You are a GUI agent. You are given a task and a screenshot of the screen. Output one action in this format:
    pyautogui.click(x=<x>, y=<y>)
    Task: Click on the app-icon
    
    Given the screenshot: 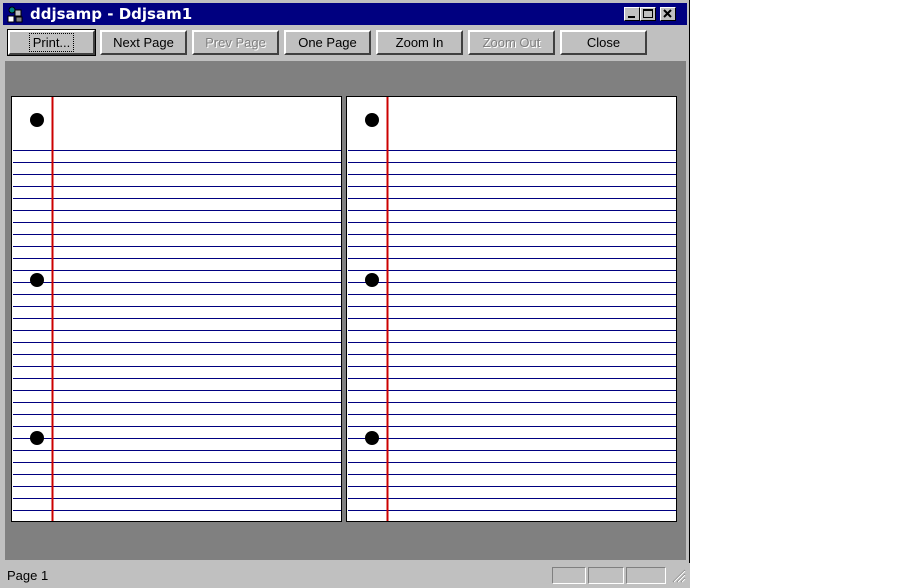 What is the action you would take?
    pyautogui.click(x=15, y=15)
    